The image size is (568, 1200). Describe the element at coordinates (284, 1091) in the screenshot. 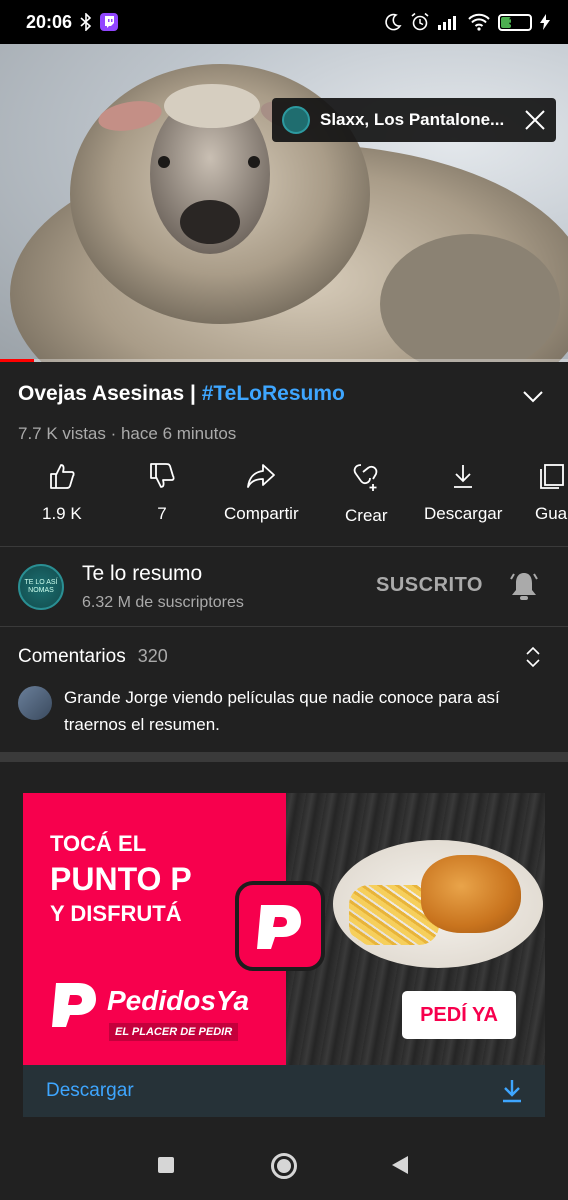

I see `ad-download-bar: Descargar` at that location.